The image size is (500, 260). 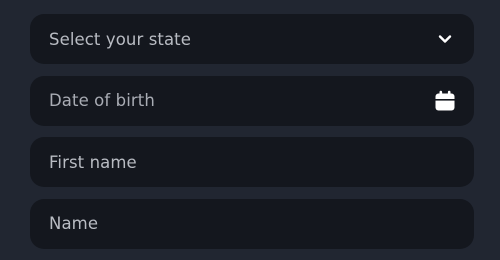 What do you see at coordinates (102, 100) in the screenshot?
I see `date-of-birth-placeholder: Date of birth` at bounding box center [102, 100].